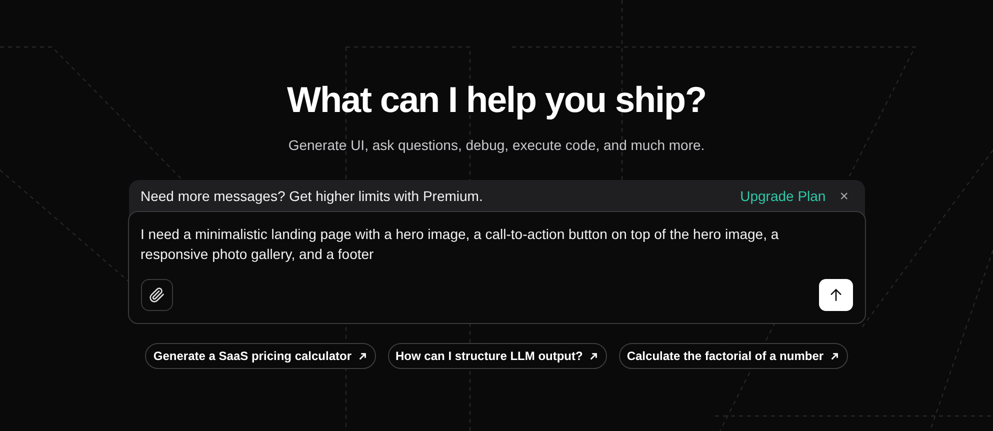  What do you see at coordinates (312, 196) in the screenshot?
I see `banner-message: Need more messages? Get higher limits with Premium.` at bounding box center [312, 196].